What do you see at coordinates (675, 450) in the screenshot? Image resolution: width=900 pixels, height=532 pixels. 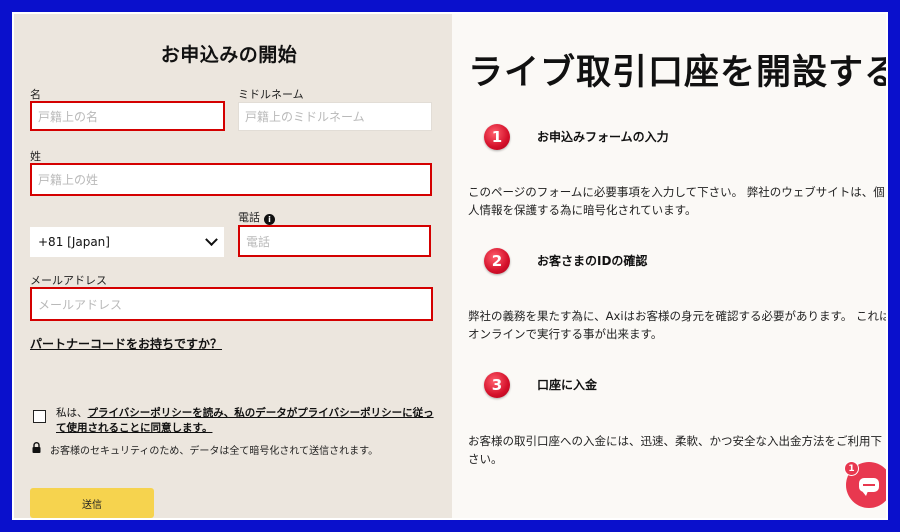 I see `step-3-description: お客様の取引口座への入金には、迅速、柔軟、かつ安全な入出金方法をご利用下さい。` at bounding box center [675, 450].